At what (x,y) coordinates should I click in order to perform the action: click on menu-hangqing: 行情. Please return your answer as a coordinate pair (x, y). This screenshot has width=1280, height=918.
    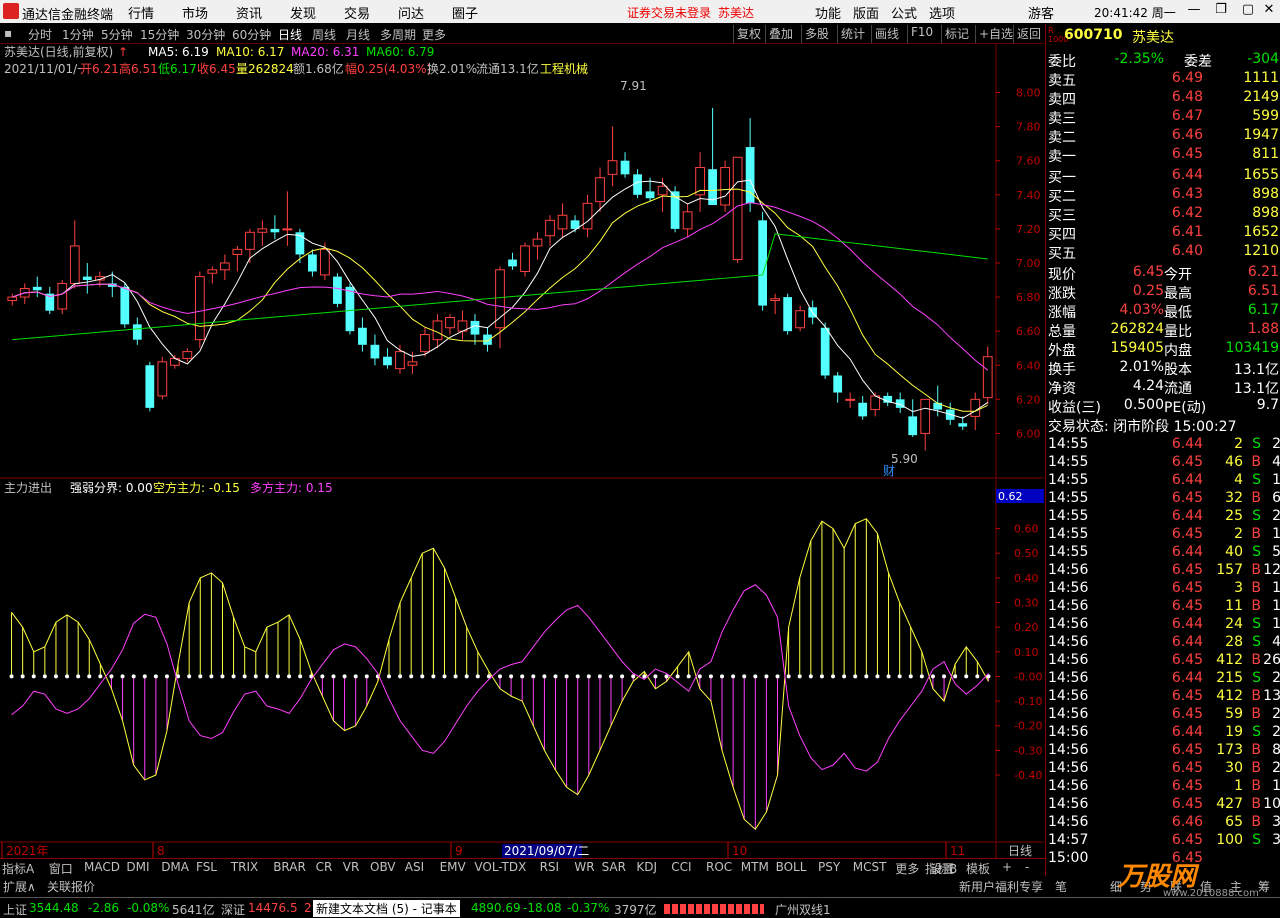
    Looking at the image, I should click on (141, 12).